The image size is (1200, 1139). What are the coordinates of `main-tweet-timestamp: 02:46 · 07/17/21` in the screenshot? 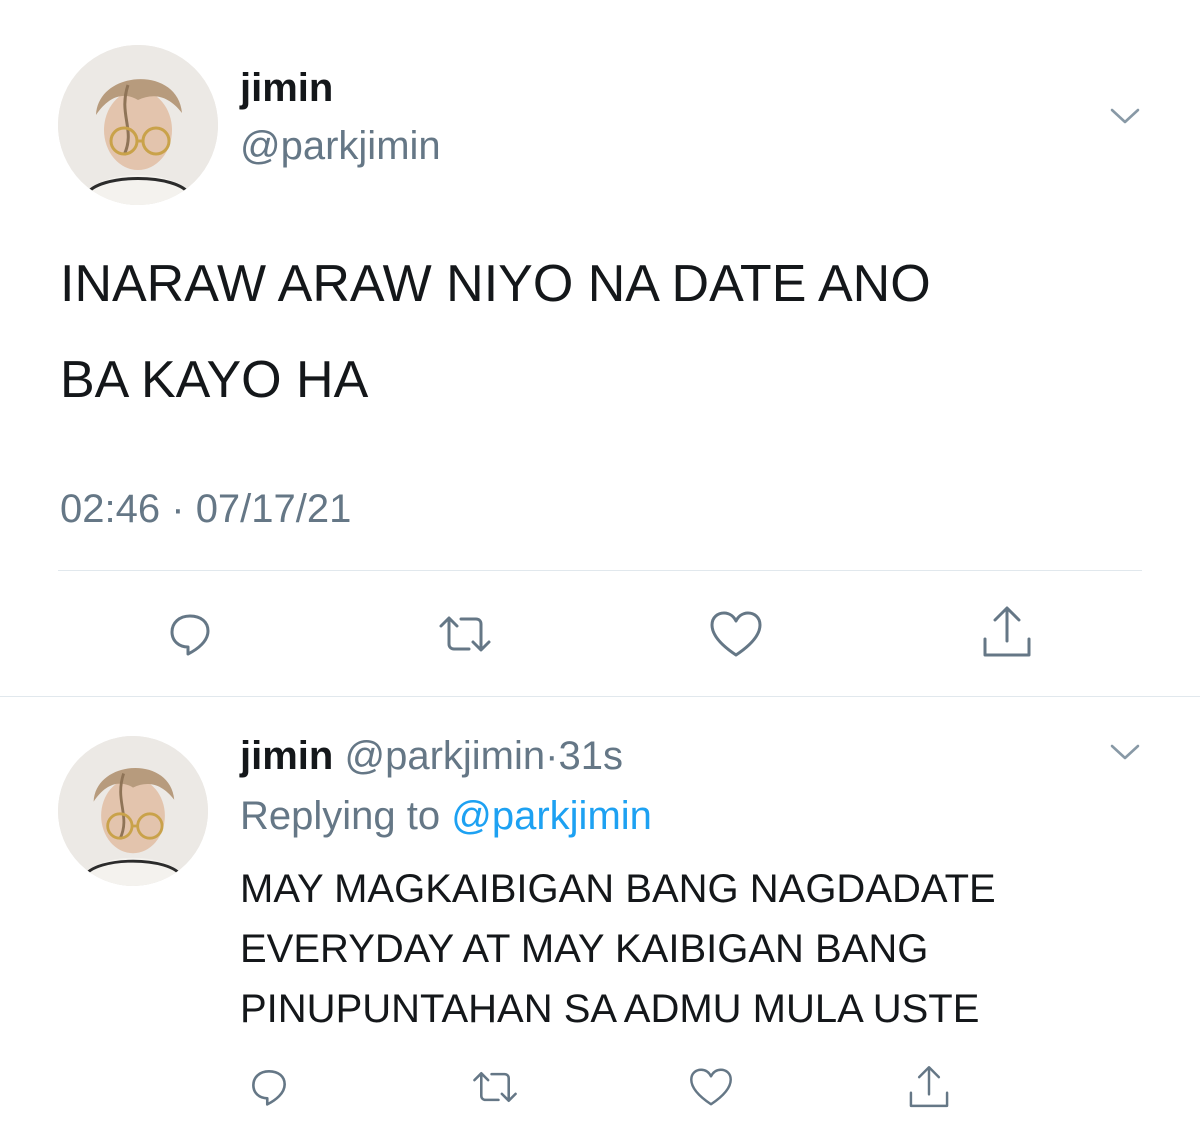 It's located at (205, 509).